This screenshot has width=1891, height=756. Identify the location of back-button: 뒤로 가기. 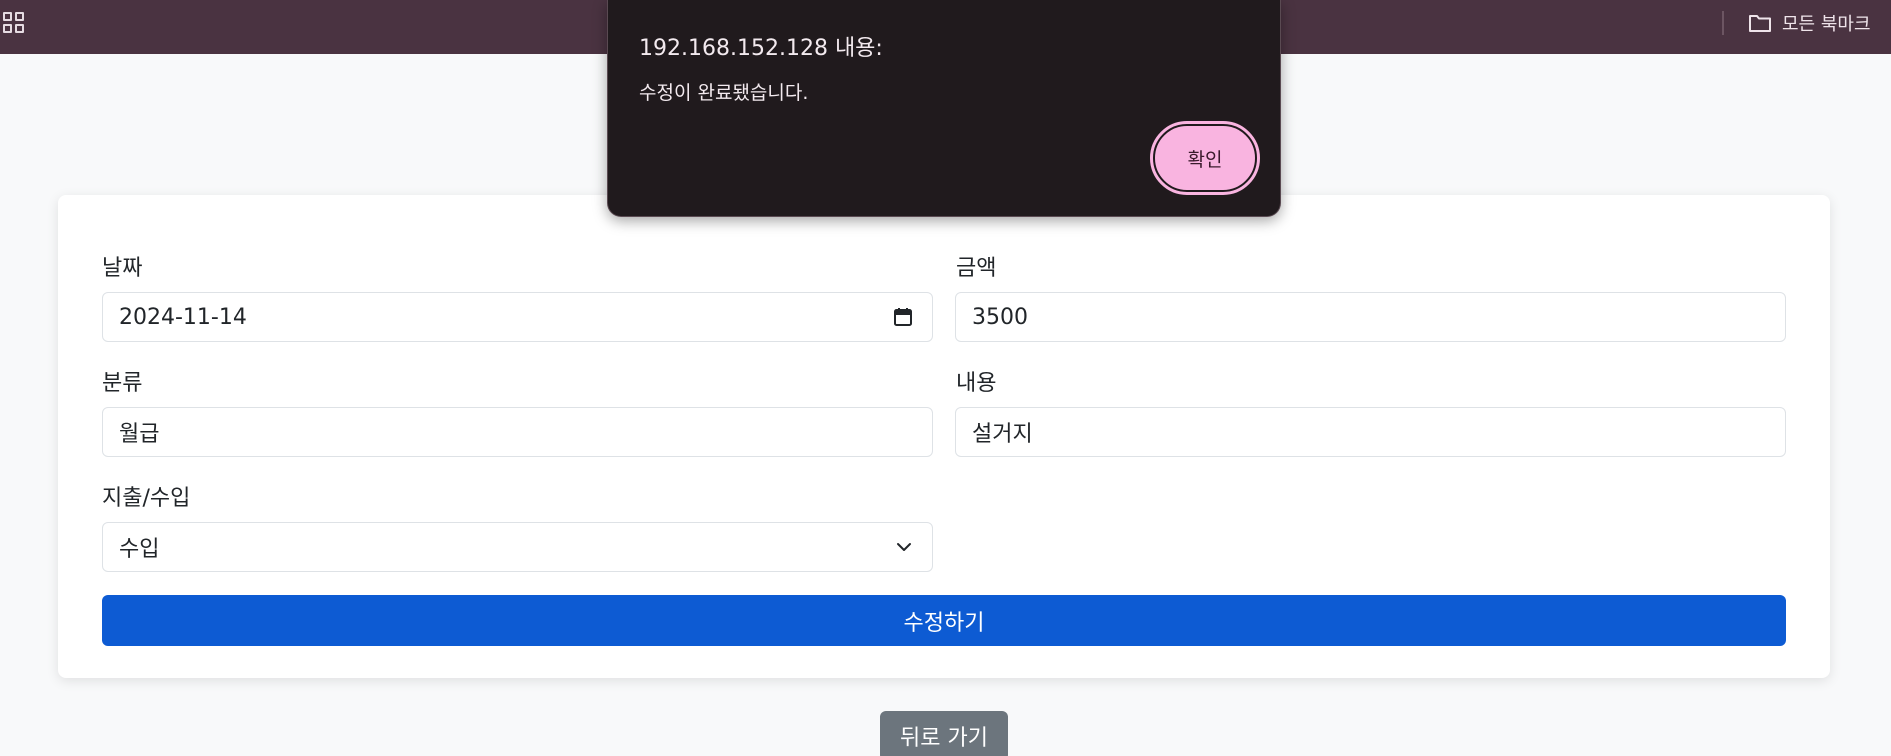
(944, 733).